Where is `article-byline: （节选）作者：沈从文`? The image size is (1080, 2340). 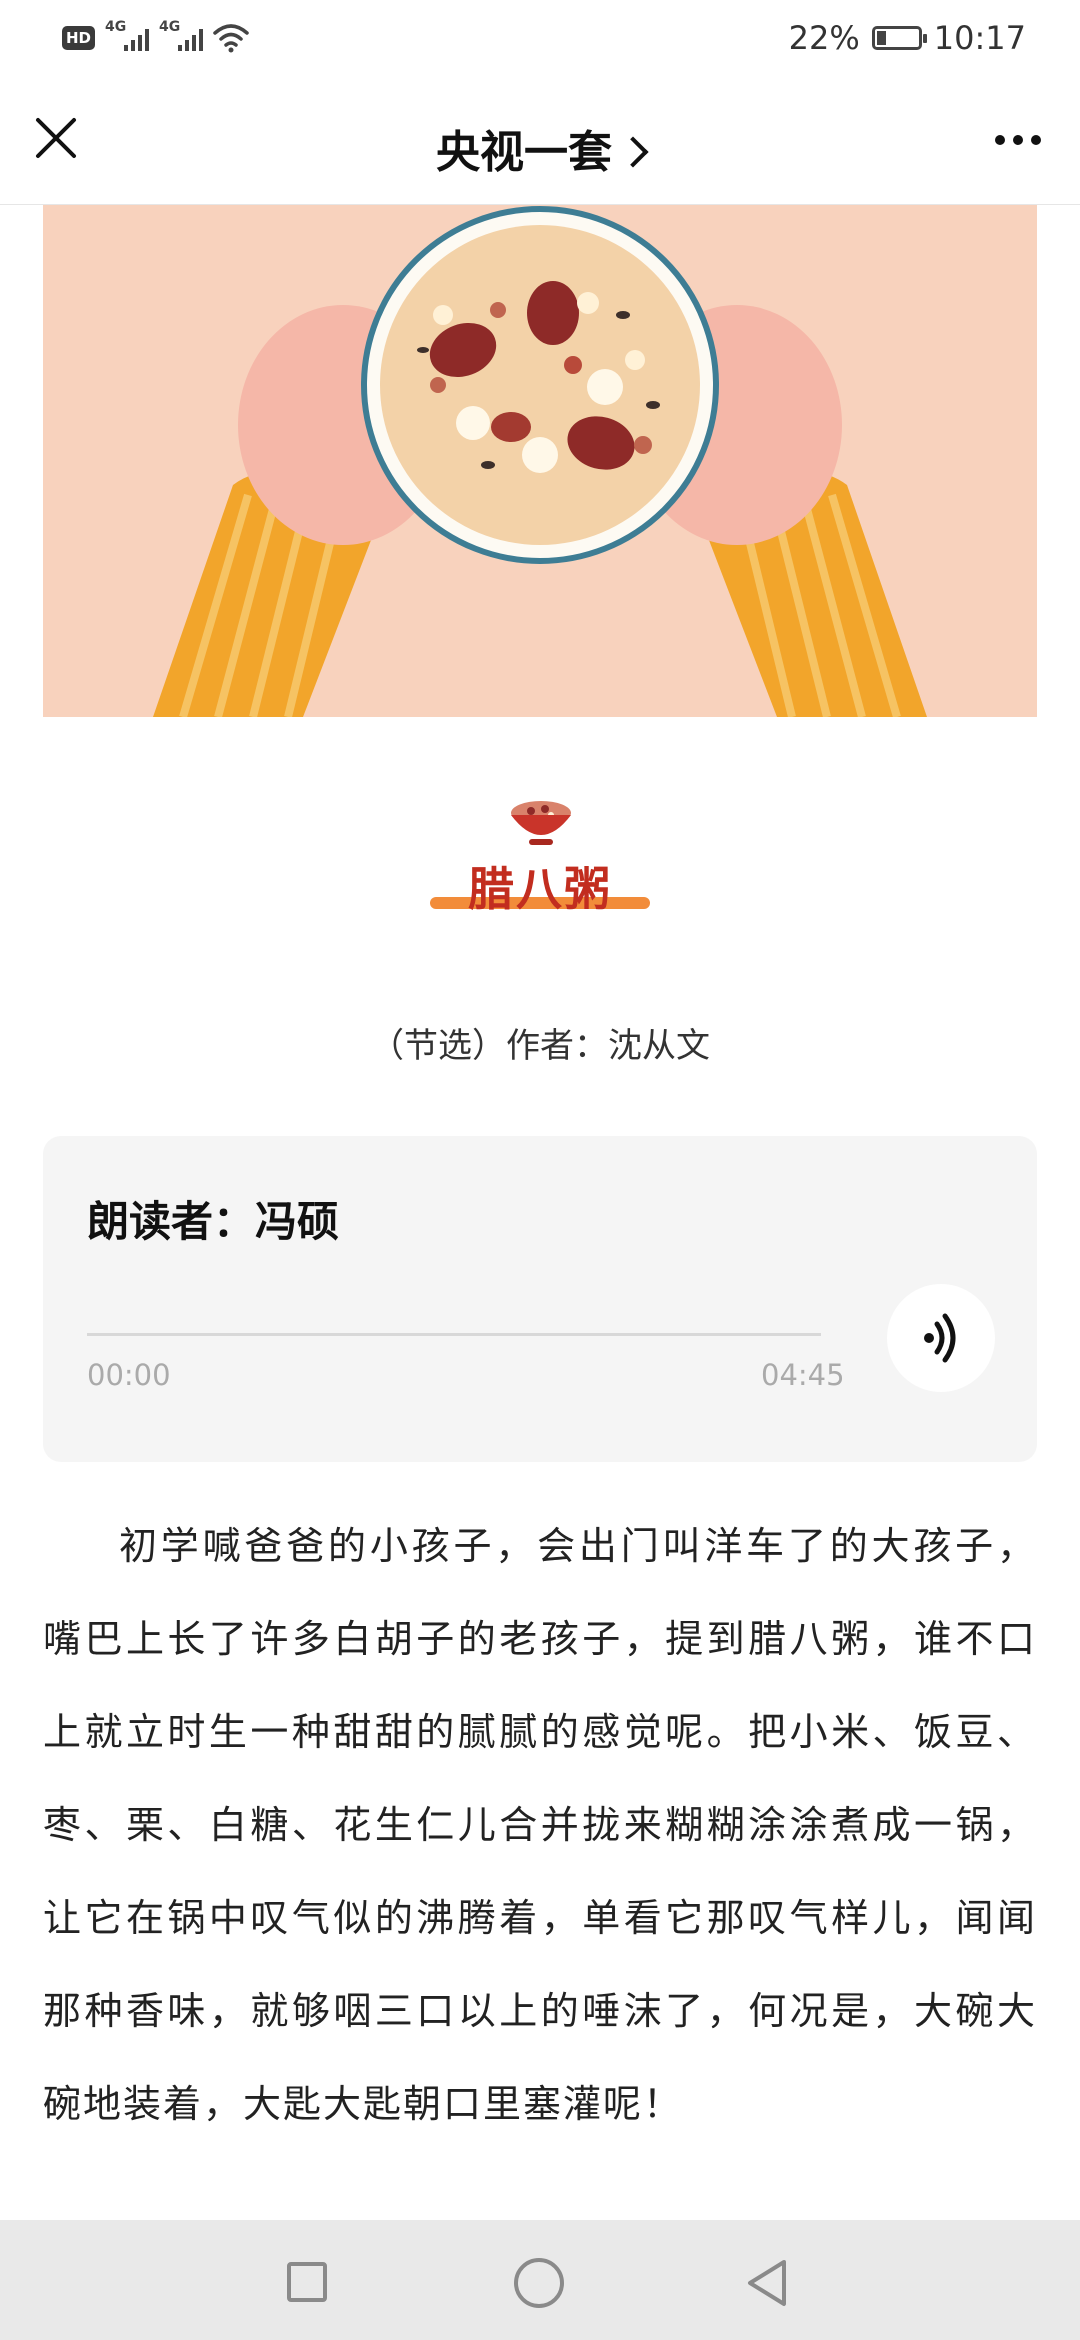 article-byline: （节选）作者：沈从文 is located at coordinates (540, 1046).